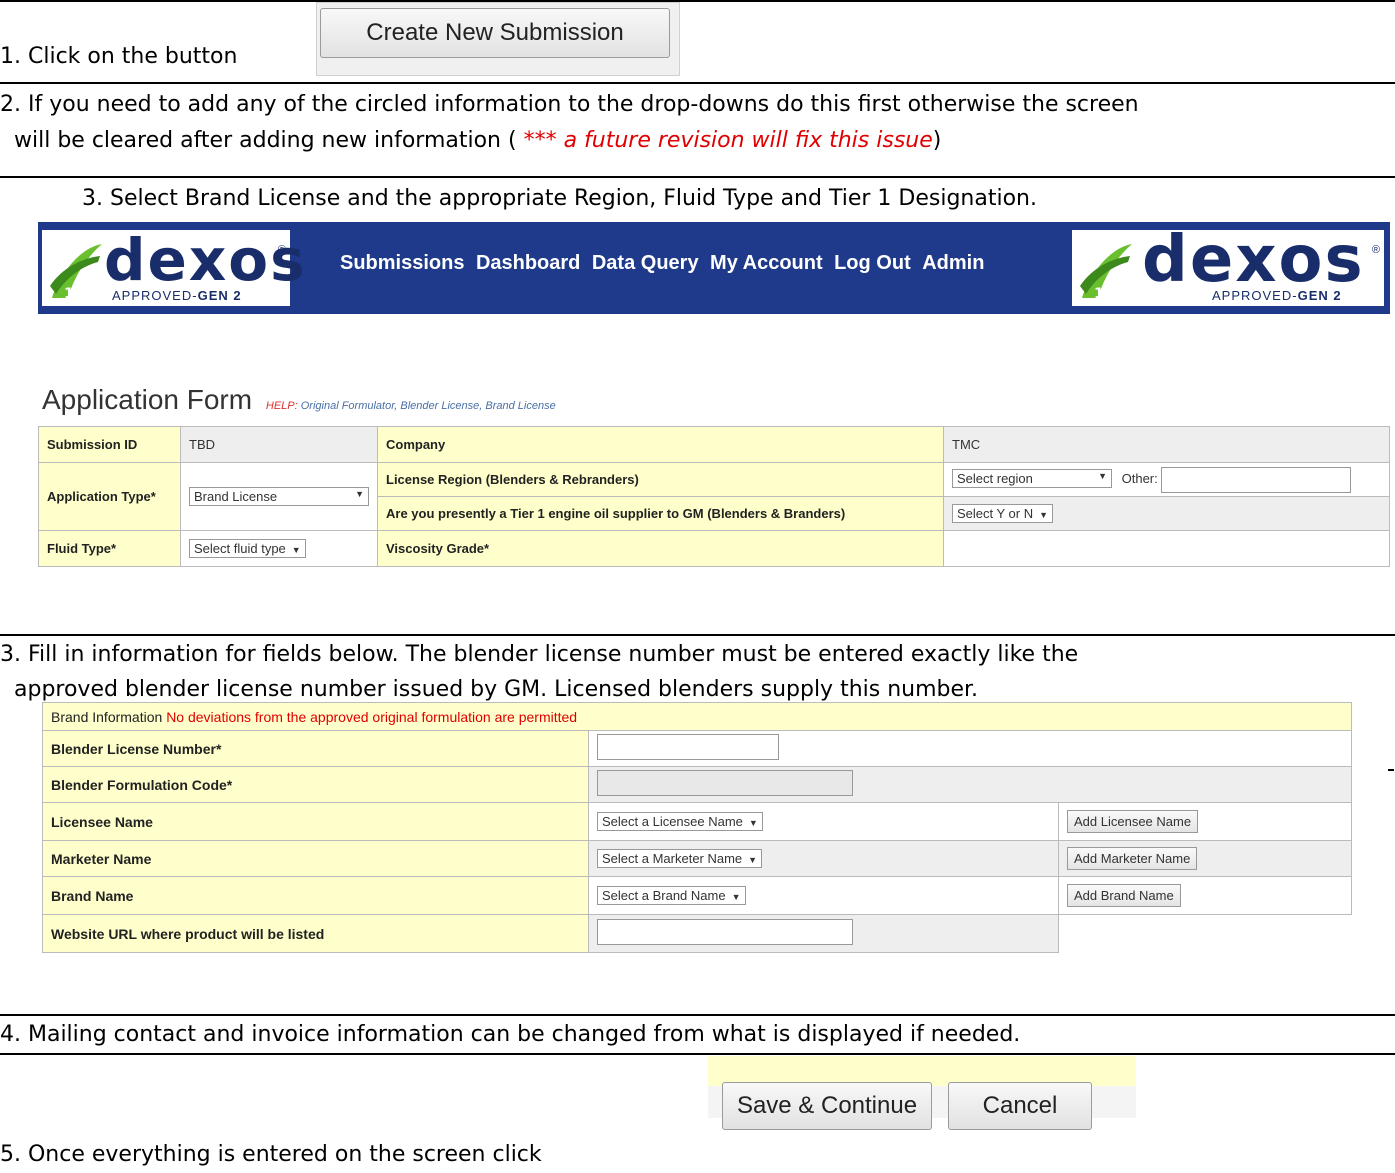 The image size is (1395, 1173). I want to click on licensee-select-value: Select a Licensee Name, so click(672, 821).